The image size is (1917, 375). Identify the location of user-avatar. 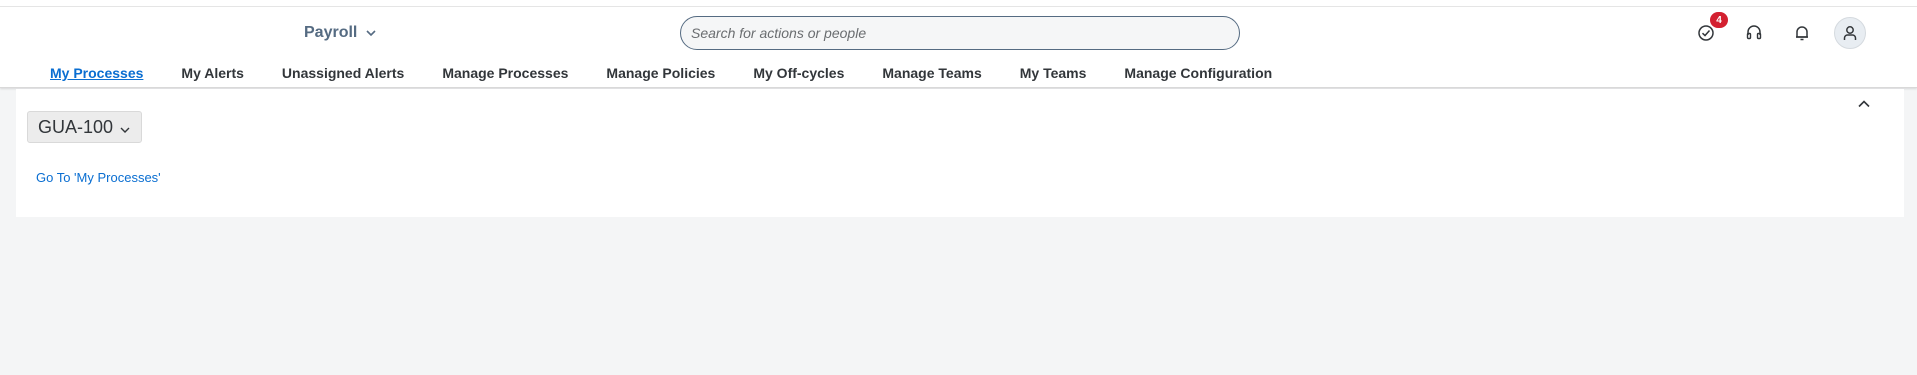
(1850, 33).